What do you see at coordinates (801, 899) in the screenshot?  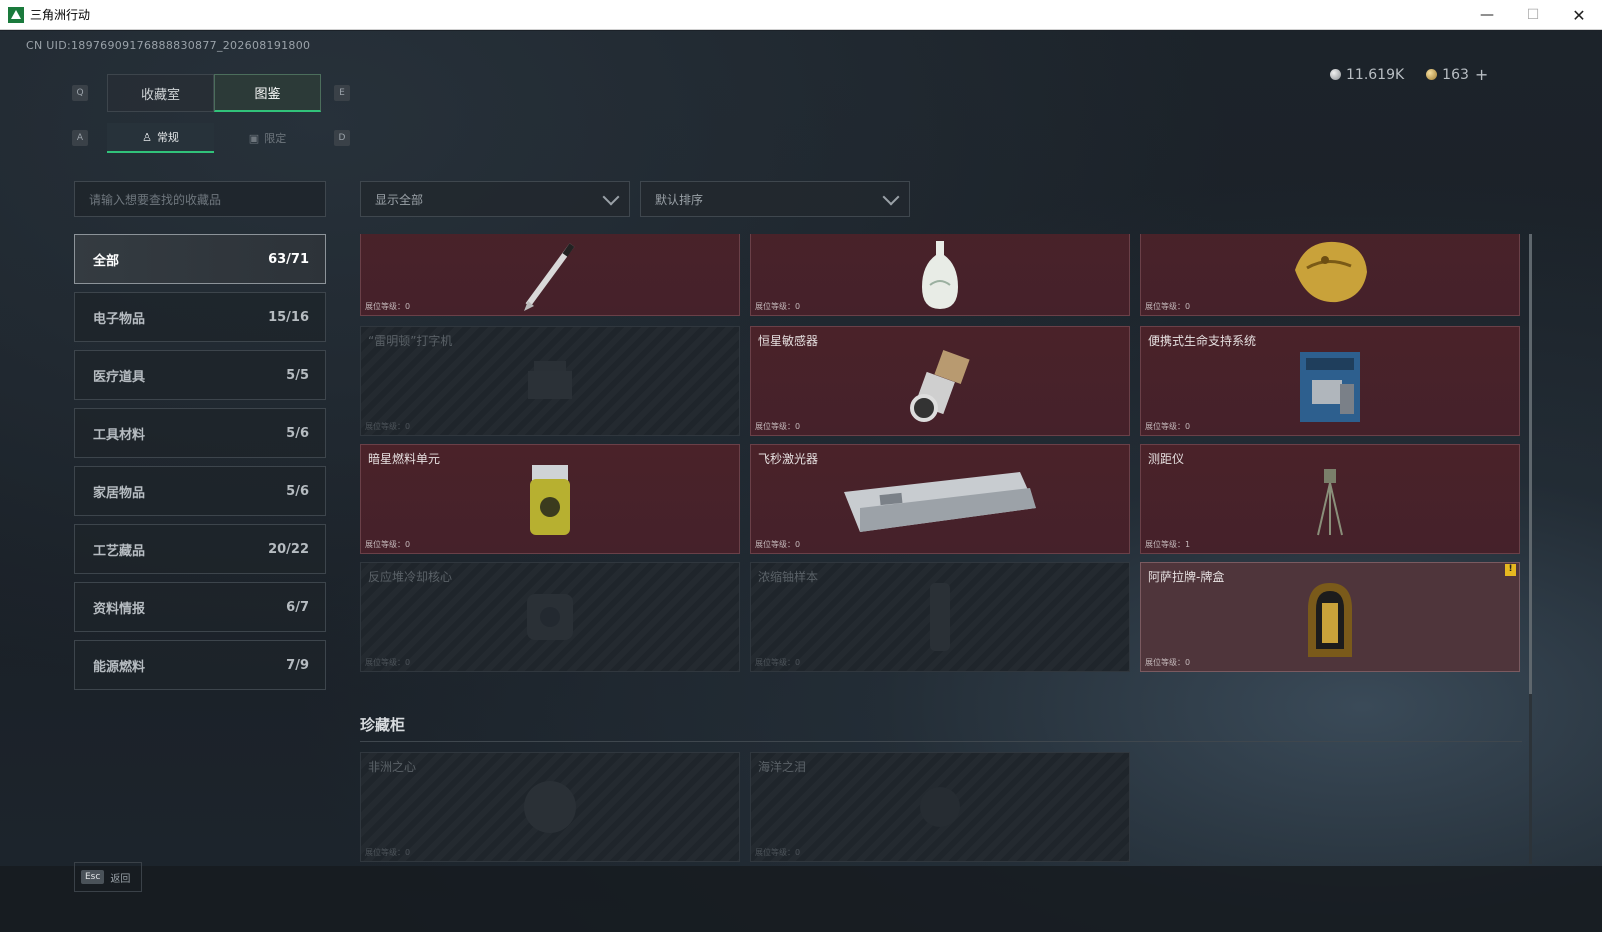 I see `bottom-bar` at bounding box center [801, 899].